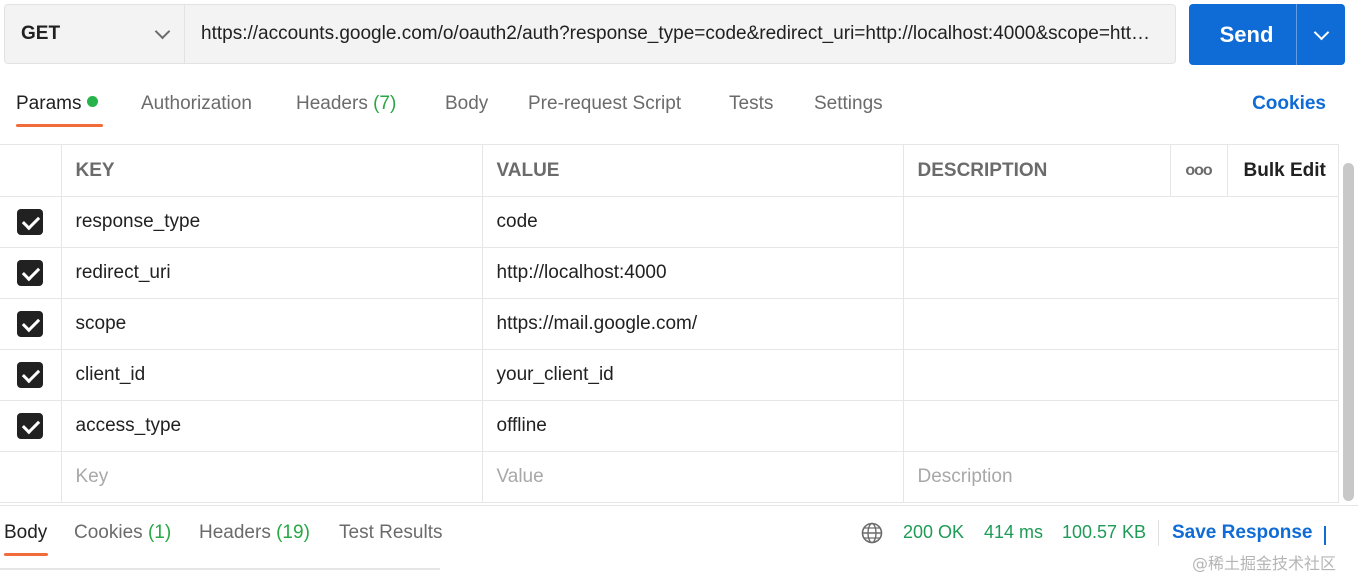  Describe the element at coordinates (271, 170) in the screenshot. I see `column-header-key: KEY` at that location.